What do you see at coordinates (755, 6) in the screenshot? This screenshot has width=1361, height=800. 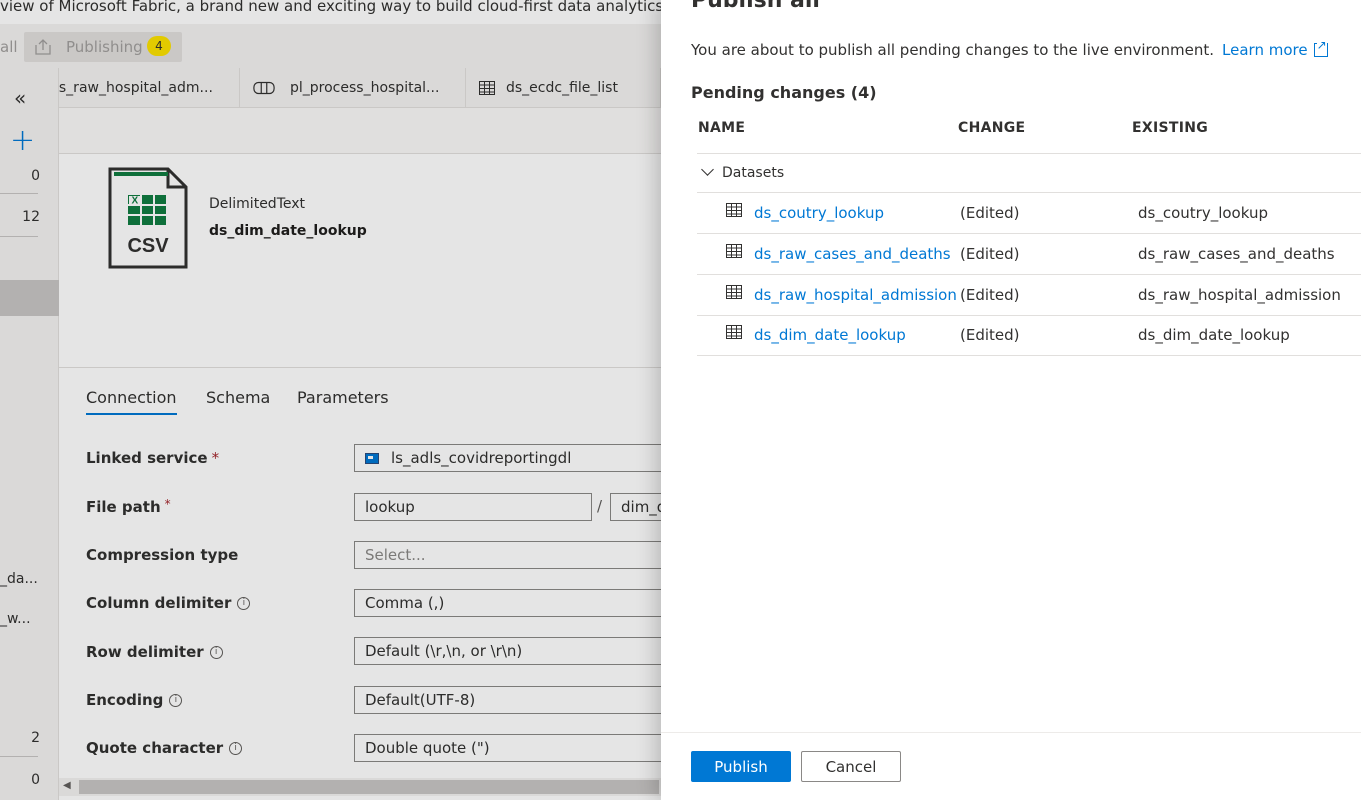 I see `panel-title: Publish all` at bounding box center [755, 6].